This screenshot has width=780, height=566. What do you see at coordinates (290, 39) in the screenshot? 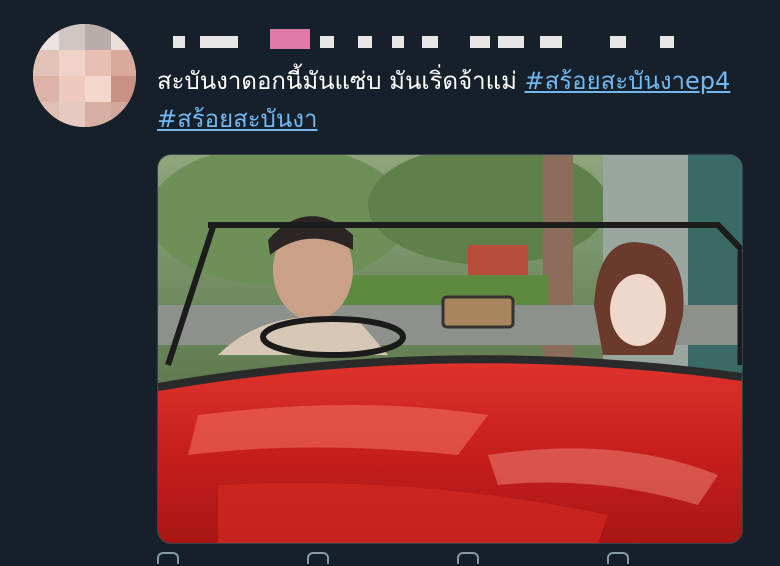
I see `emoji-redacted` at bounding box center [290, 39].